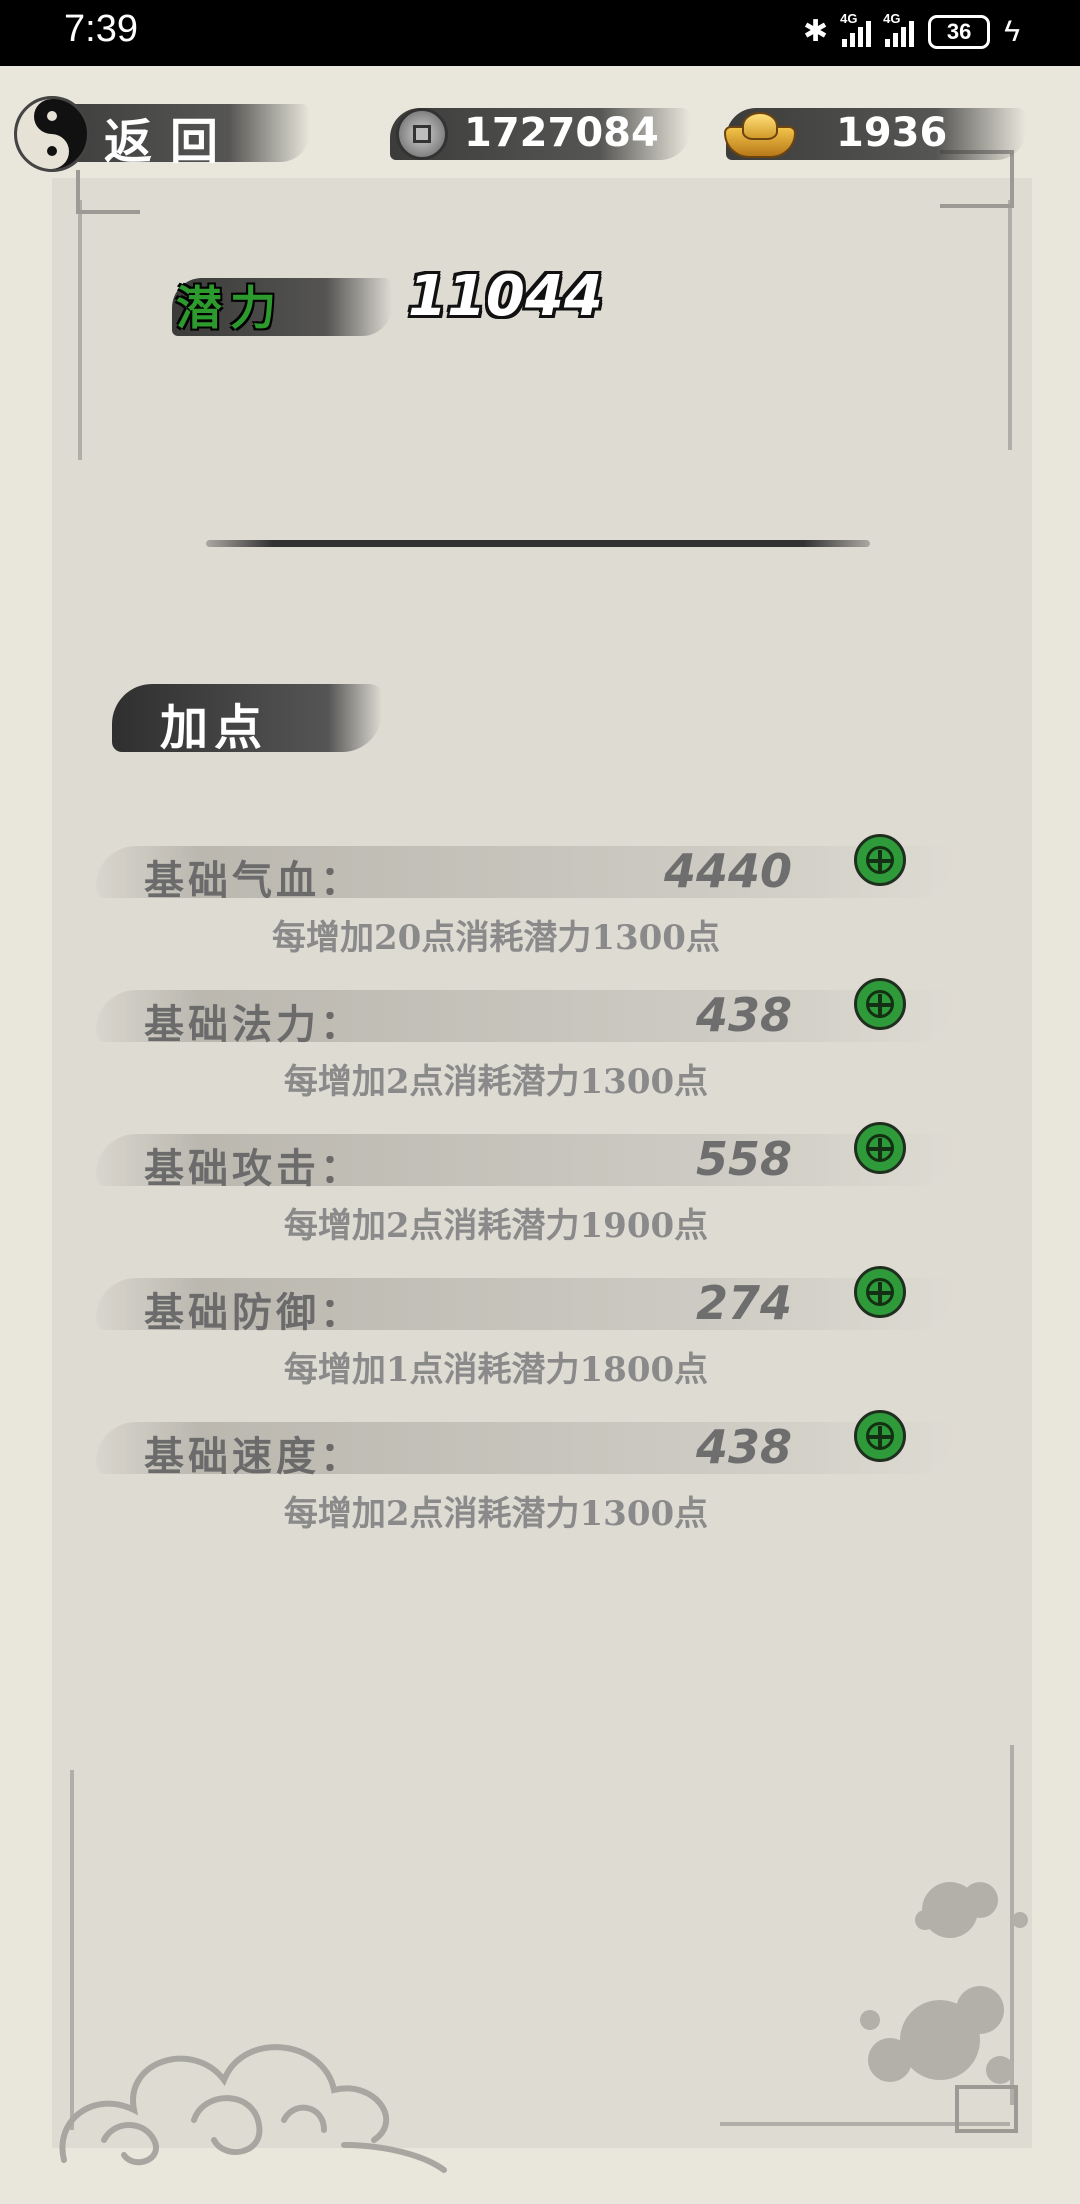 This screenshot has height=2204, width=1080. What do you see at coordinates (214, 728) in the screenshot?
I see `section-title: 加点` at bounding box center [214, 728].